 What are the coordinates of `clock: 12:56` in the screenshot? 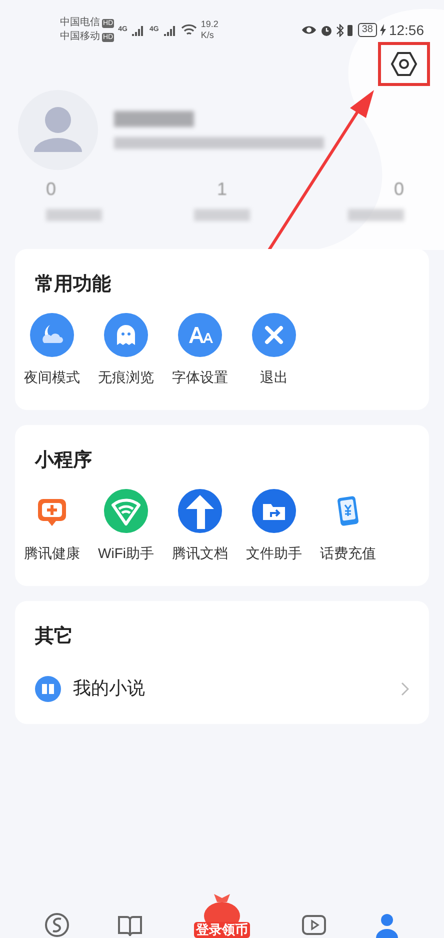 It's located at (406, 30).